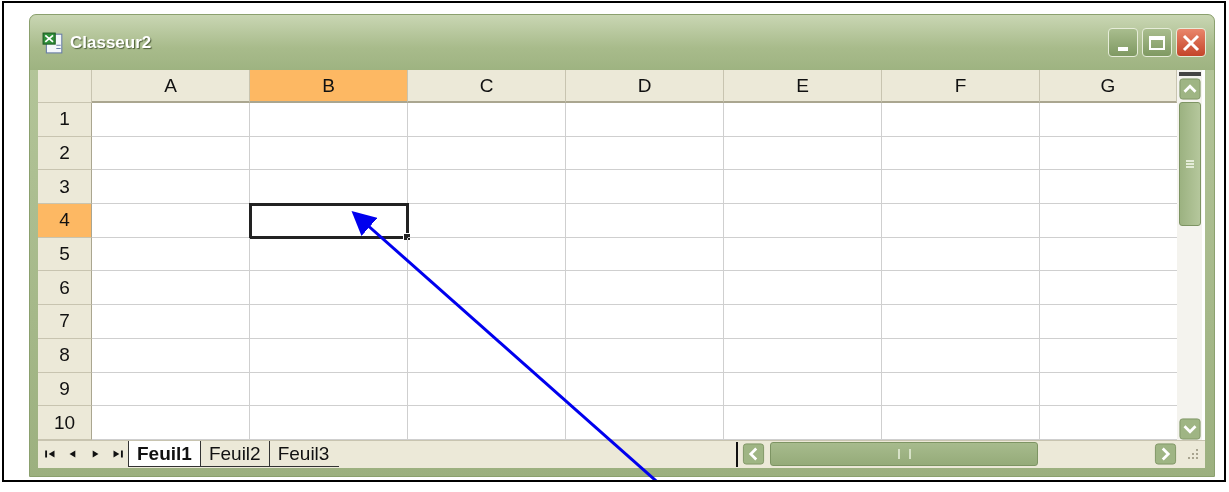 Image resolution: width=1229 pixels, height=492 pixels. What do you see at coordinates (65, 153) in the screenshot?
I see `row-header: 2` at bounding box center [65, 153].